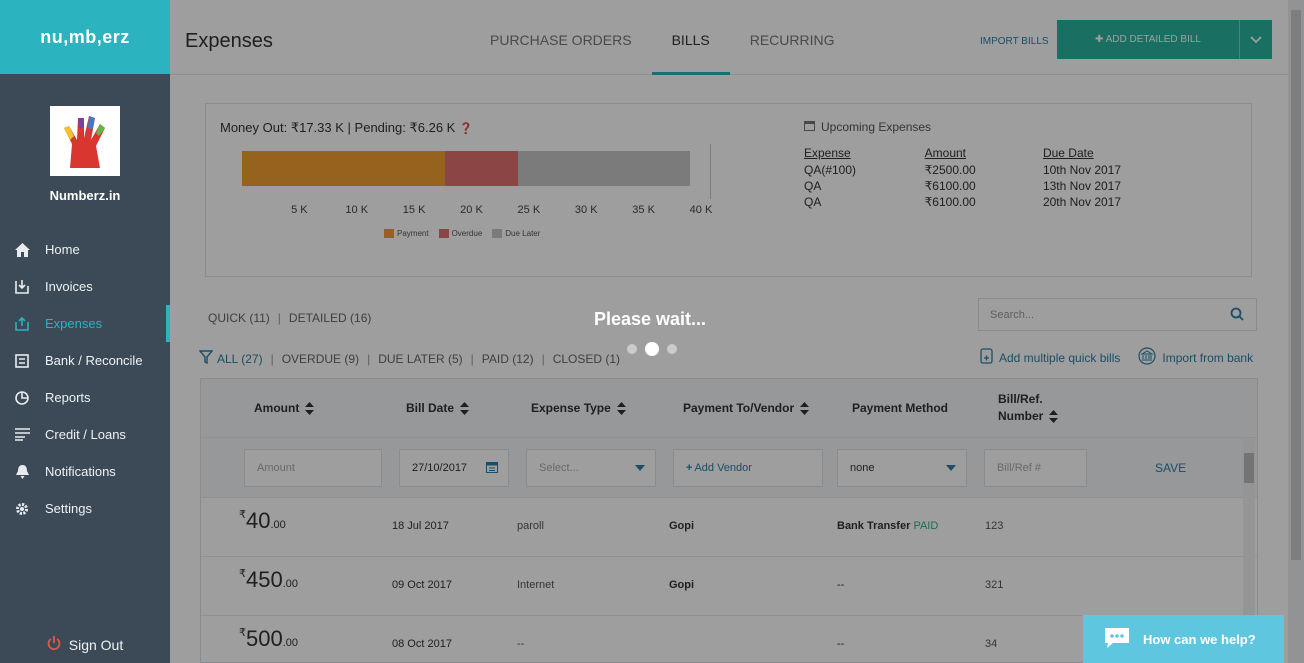 Image resolution: width=1304 pixels, height=663 pixels. What do you see at coordinates (85, 249) in the screenshot?
I see `sidebar-item-home: Home` at bounding box center [85, 249].